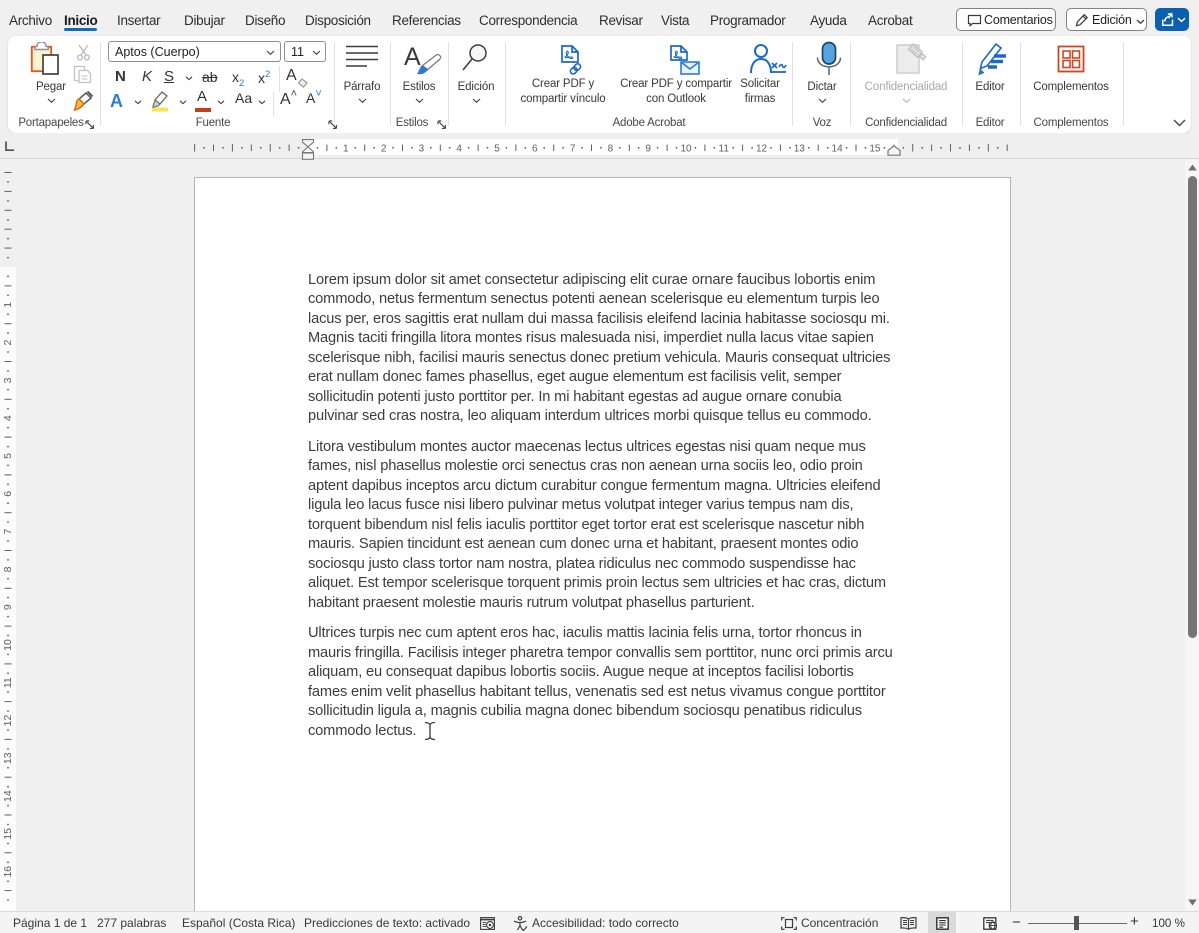  I want to click on svg-text: 16, so click(8, 872).